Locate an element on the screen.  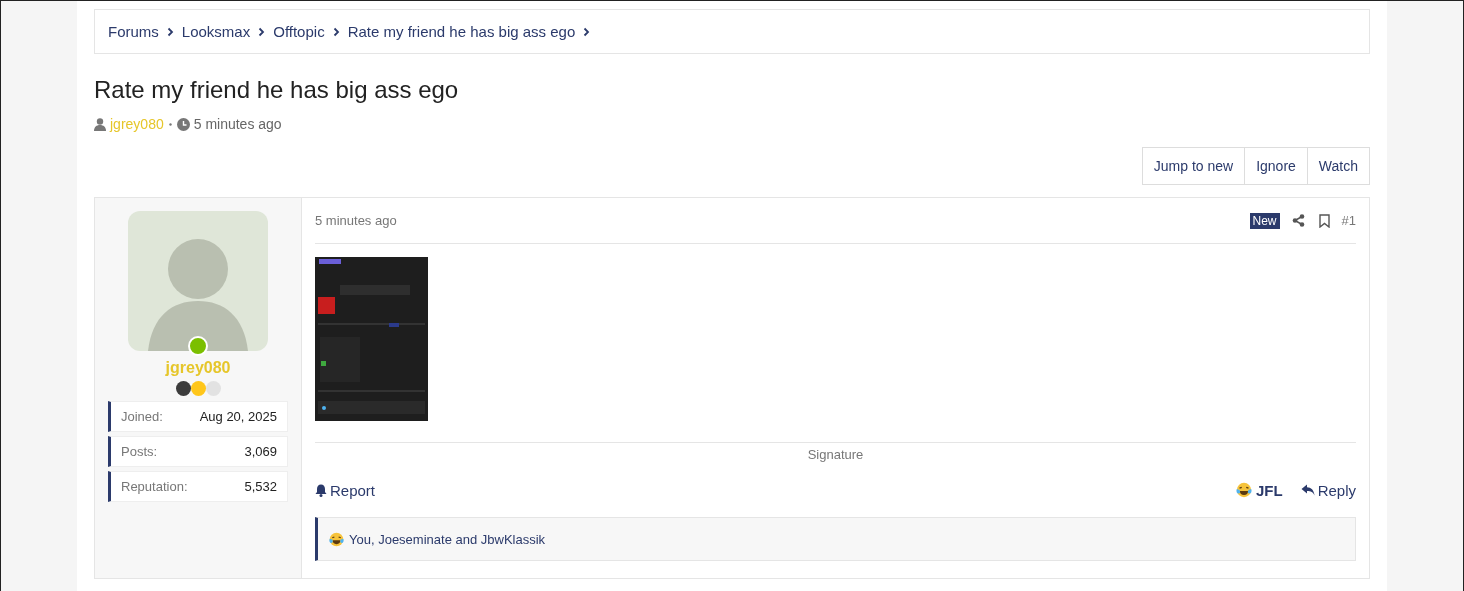
report-link: Report is located at coordinates (345, 490).